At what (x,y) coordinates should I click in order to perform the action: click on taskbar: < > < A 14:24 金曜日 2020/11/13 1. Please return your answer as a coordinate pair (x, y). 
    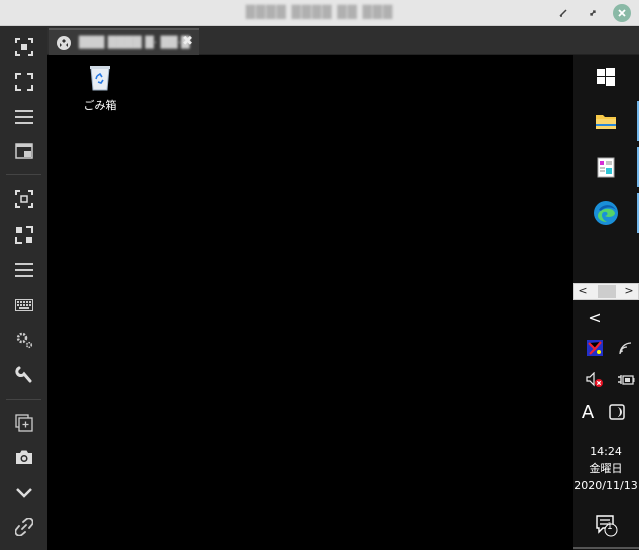
    Looking at the image, I should click on (606, 302).